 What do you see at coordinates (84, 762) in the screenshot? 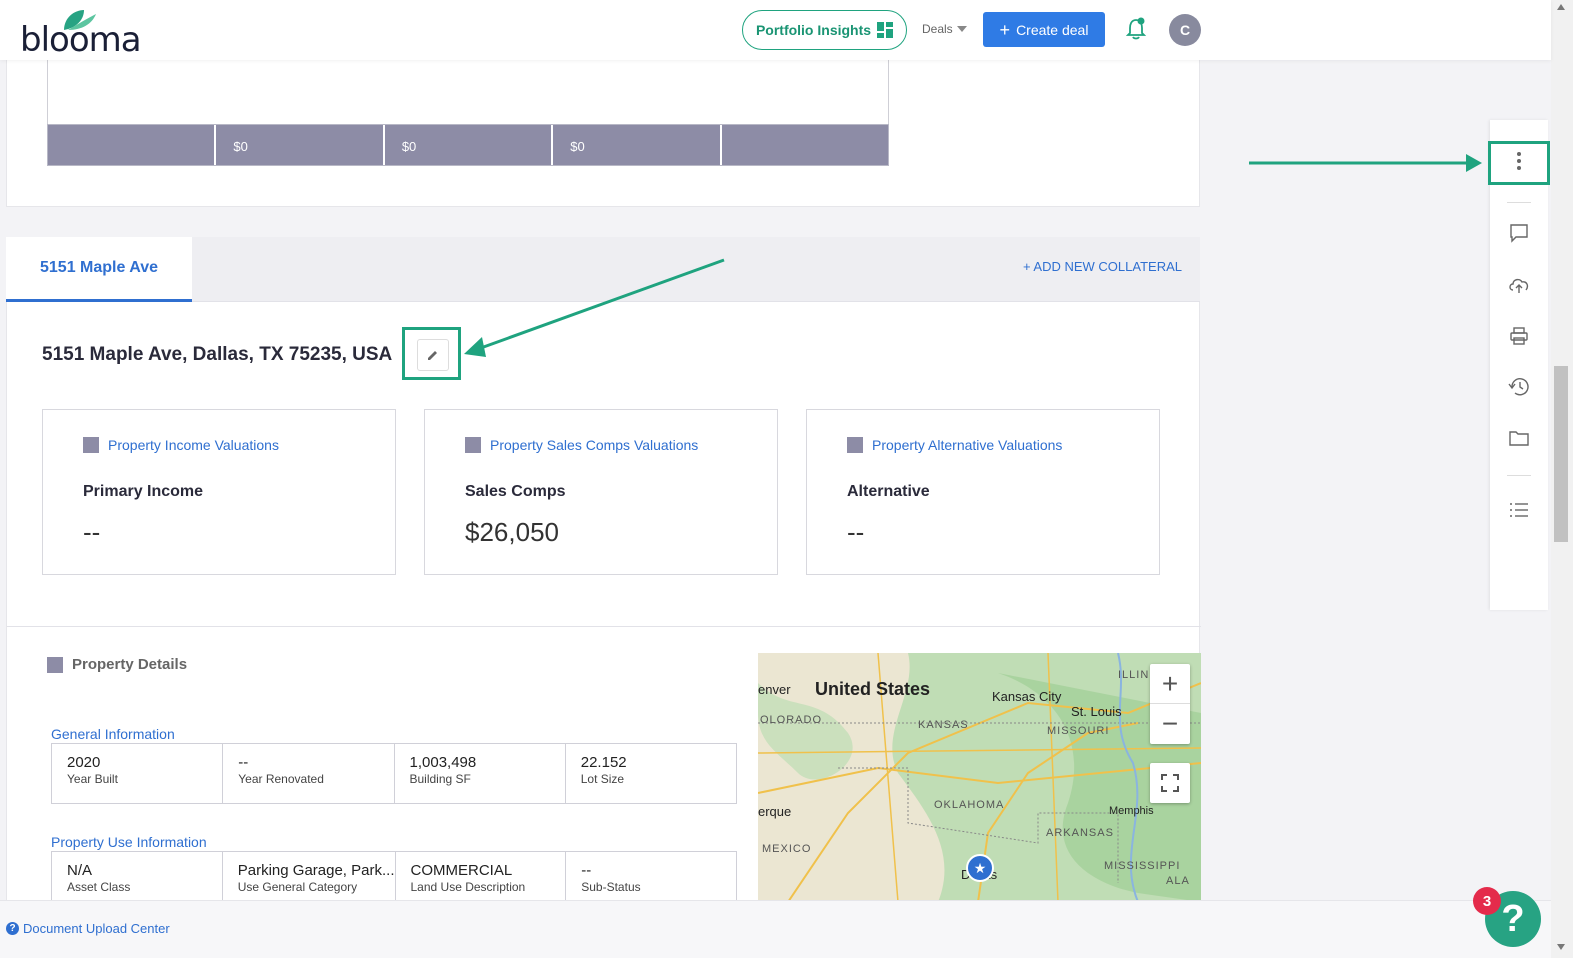
I see `year-built-value: 2020` at bounding box center [84, 762].